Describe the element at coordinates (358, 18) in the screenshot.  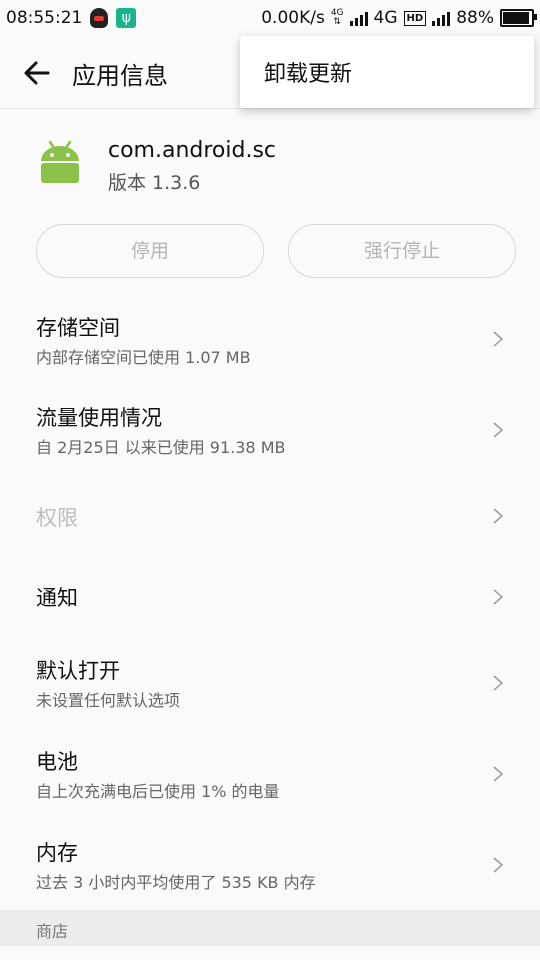
I see `signal-icon` at that location.